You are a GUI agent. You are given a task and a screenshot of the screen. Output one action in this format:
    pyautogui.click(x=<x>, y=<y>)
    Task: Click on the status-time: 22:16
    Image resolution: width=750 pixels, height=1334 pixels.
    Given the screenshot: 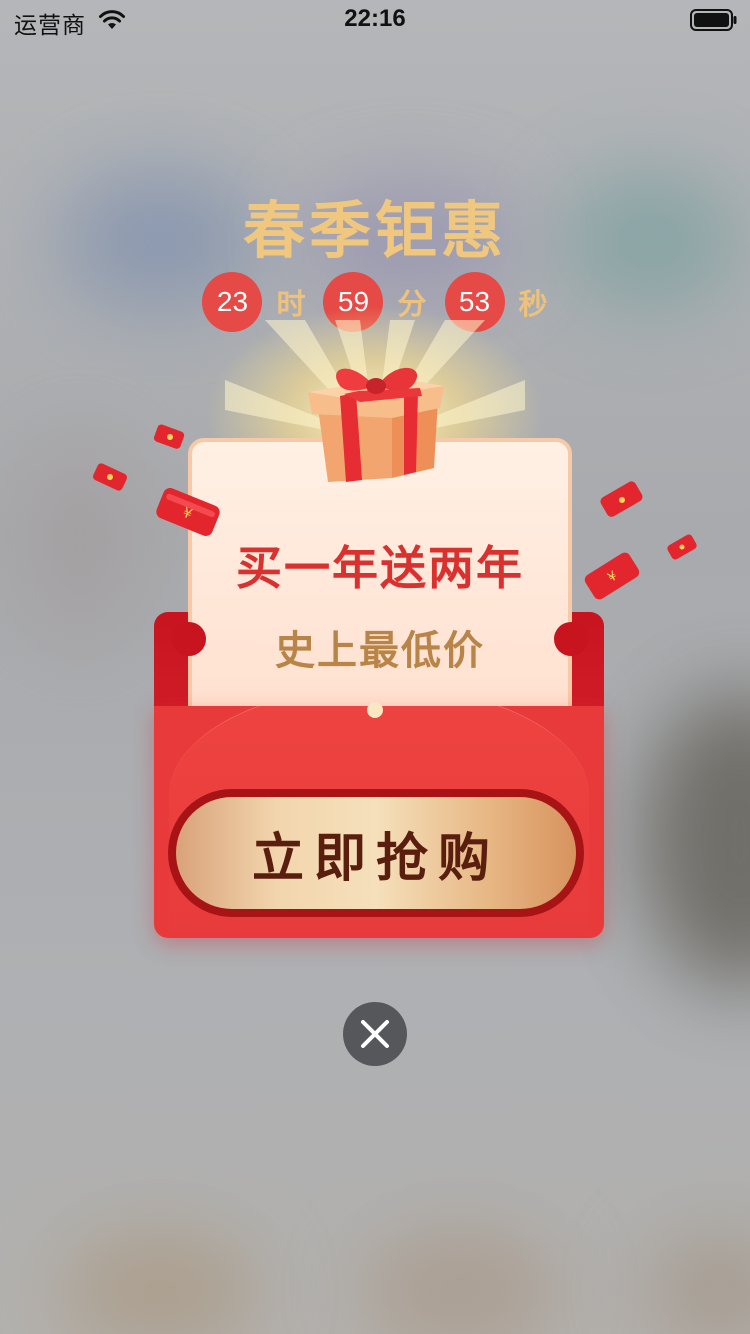 What is the action you would take?
    pyautogui.click(x=375, y=18)
    